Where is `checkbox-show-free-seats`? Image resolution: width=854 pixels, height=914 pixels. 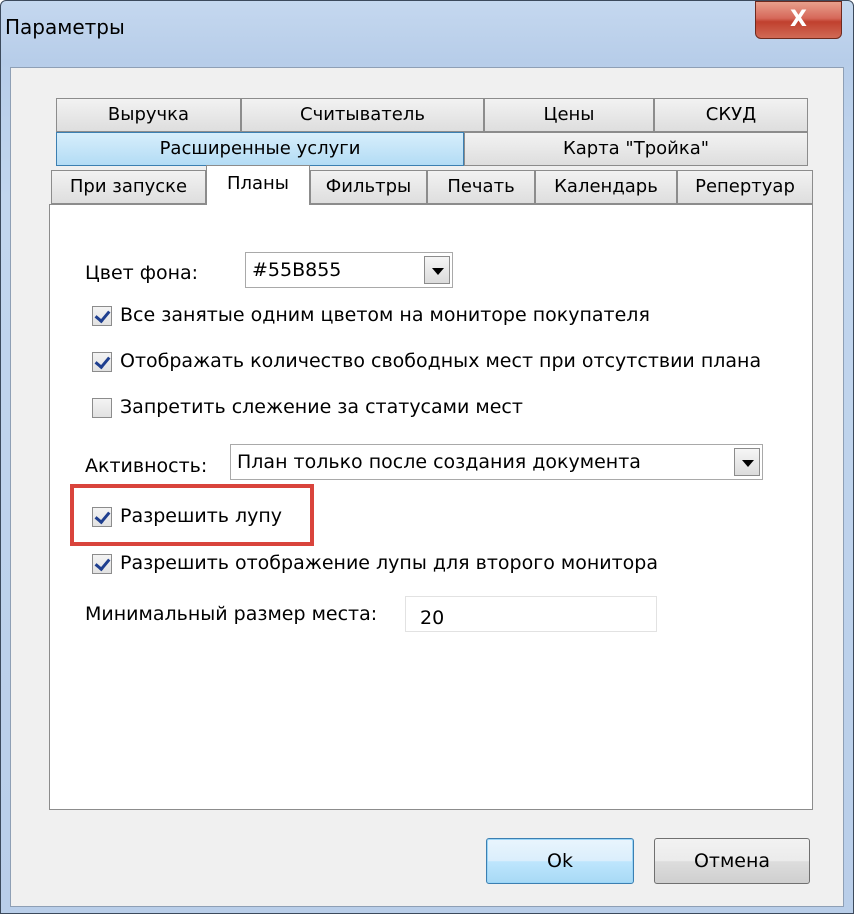
checkbox-show-free-seats is located at coordinates (102, 362).